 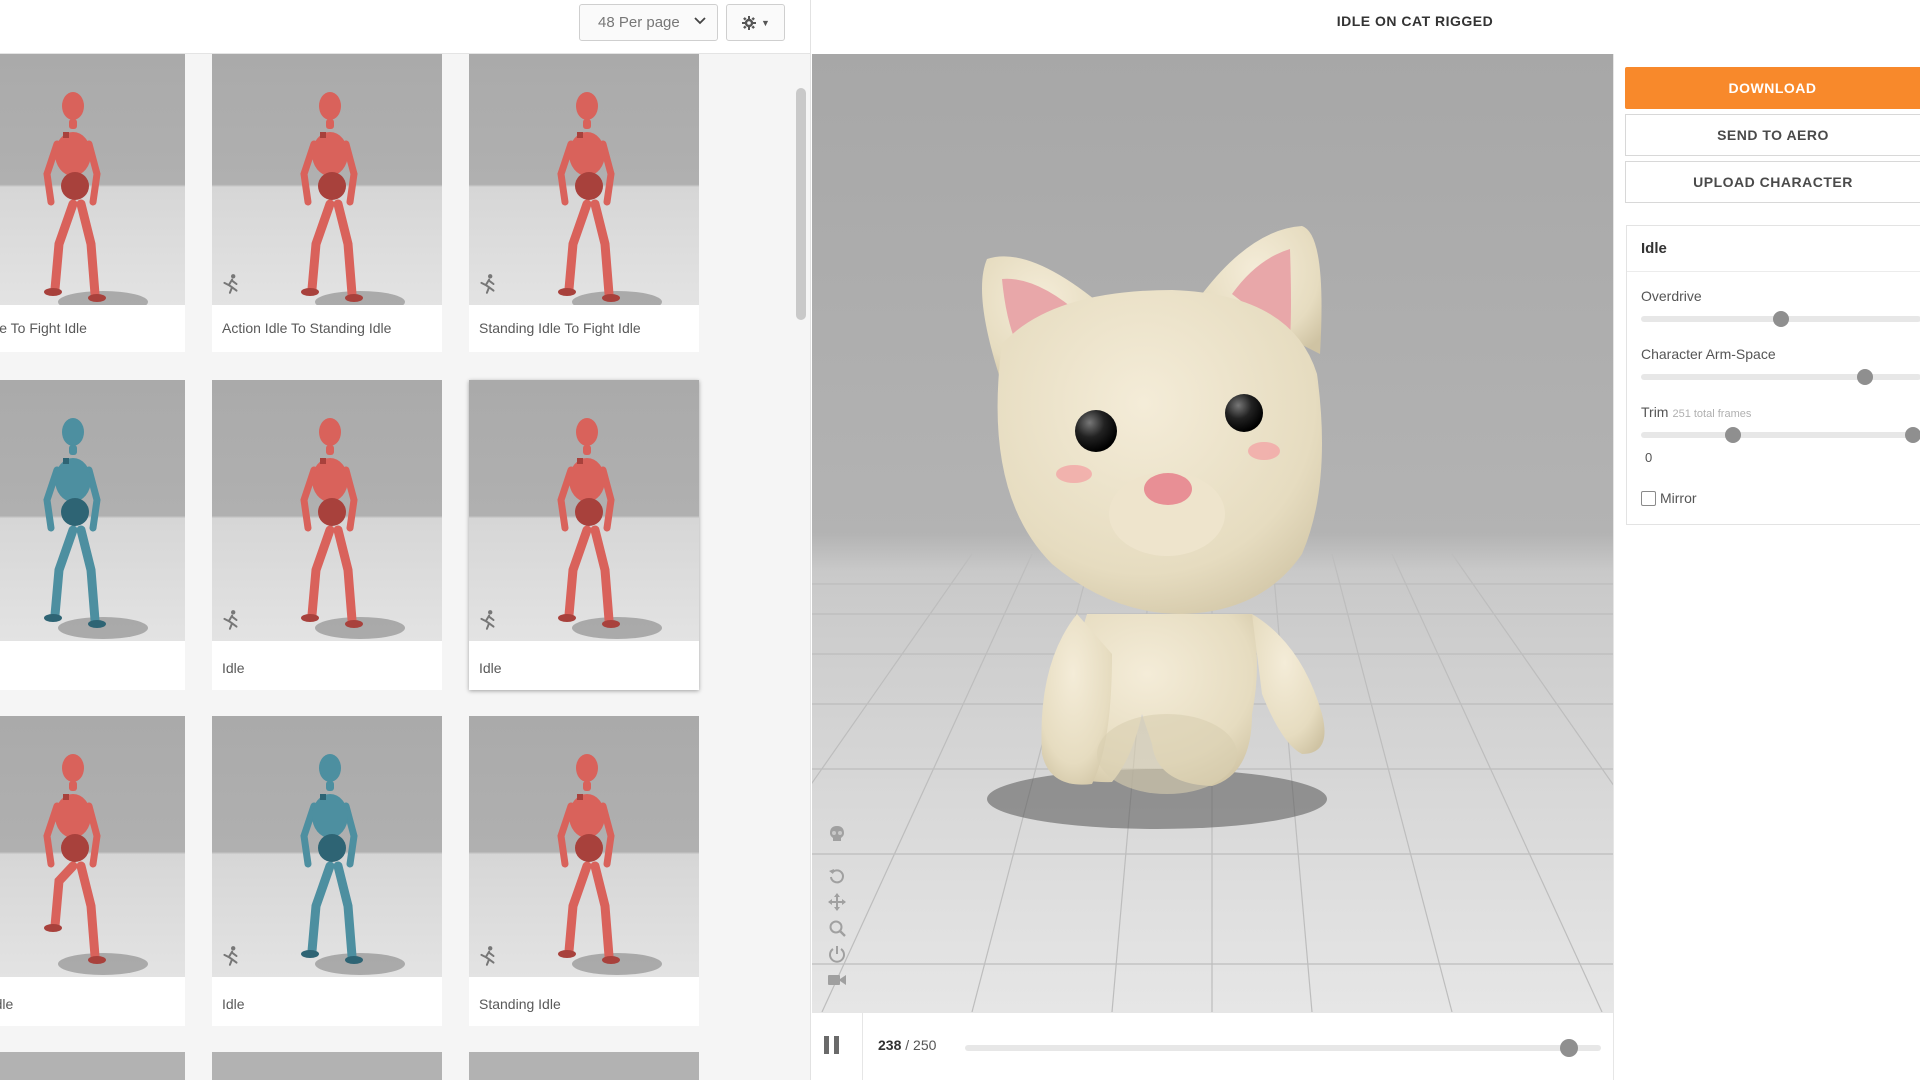 I want to click on overdrive-handle, so click(x=1781, y=319).